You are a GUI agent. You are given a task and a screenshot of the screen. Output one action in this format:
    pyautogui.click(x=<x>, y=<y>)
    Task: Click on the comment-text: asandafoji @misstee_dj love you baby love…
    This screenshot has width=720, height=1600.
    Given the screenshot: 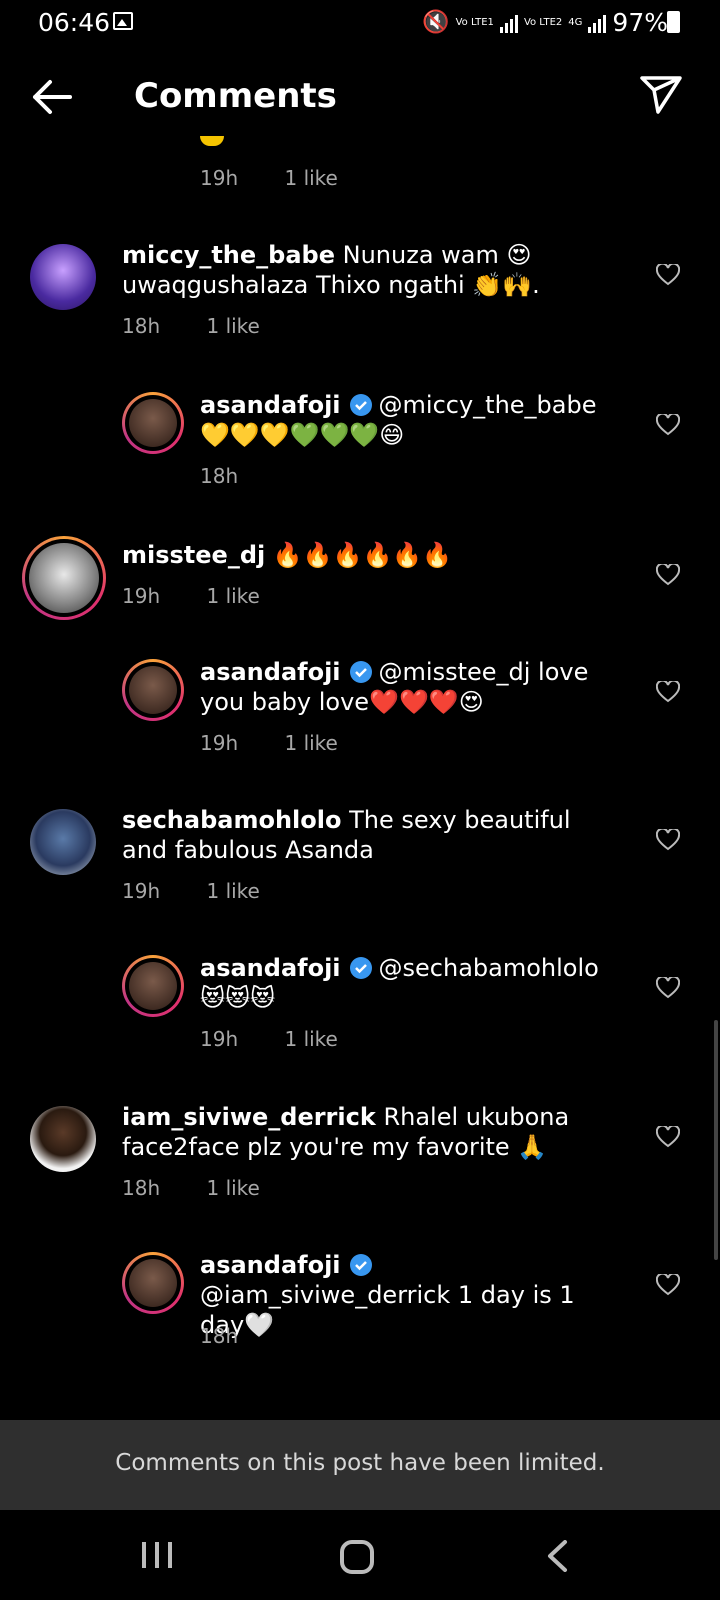 What is the action you would take?
    pyautogui.click(x=410, y=687)
    